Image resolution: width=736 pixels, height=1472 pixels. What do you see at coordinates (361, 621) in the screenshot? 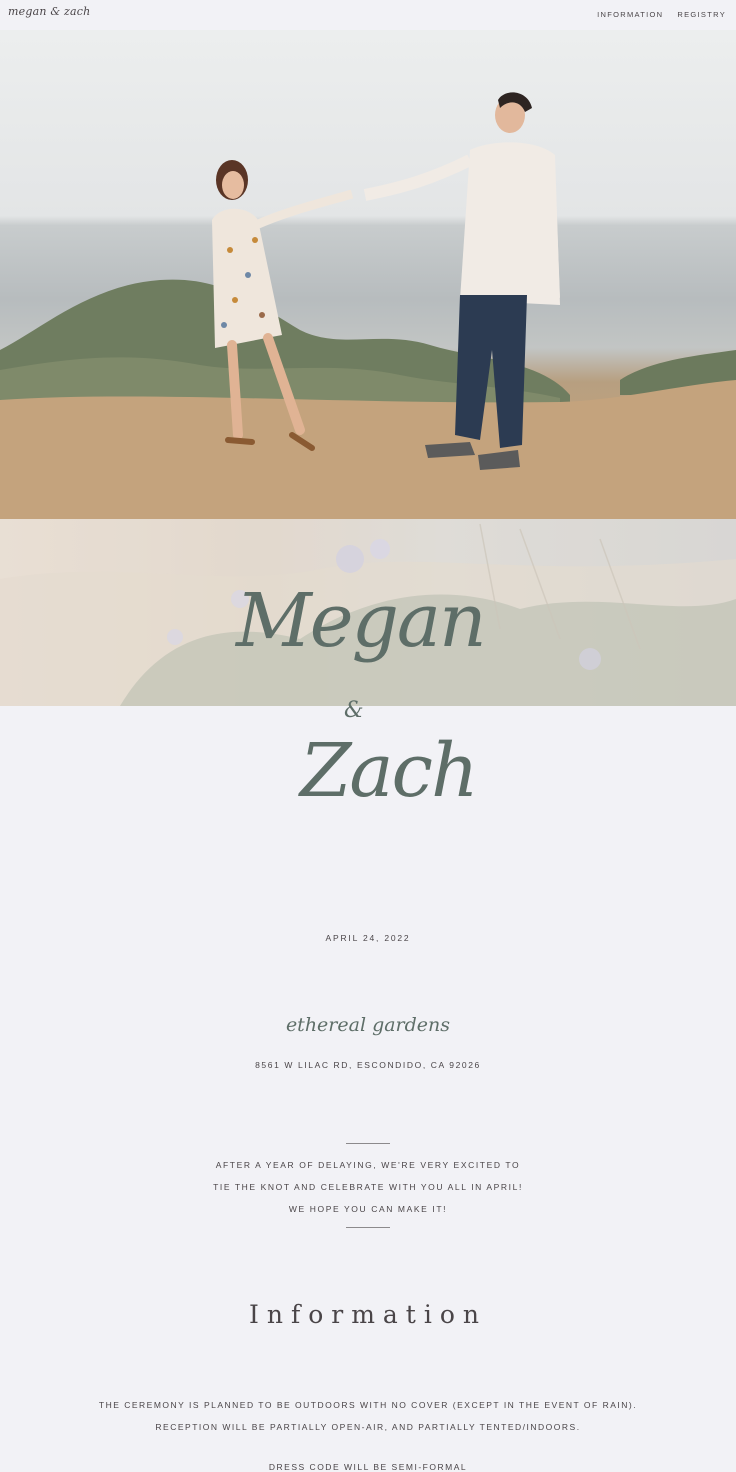
I see `bride-name: Megan` at bounding box center [361, 621].